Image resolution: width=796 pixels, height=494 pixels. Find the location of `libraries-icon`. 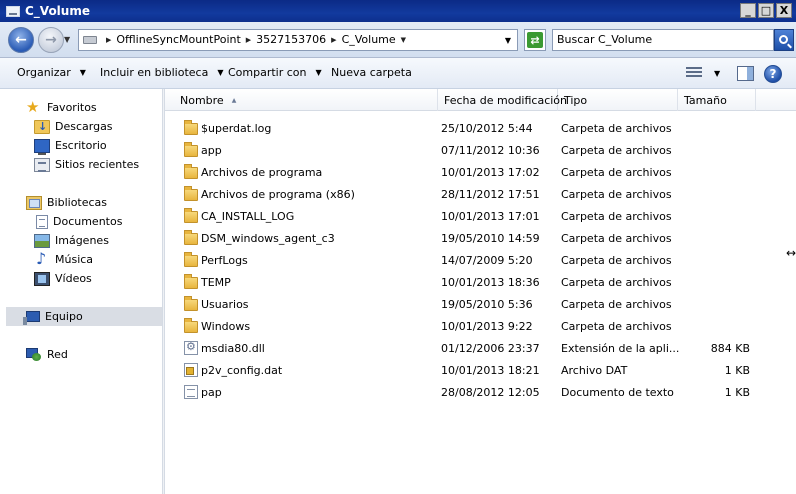

libraries-icon is located at coordinates (34, 202).